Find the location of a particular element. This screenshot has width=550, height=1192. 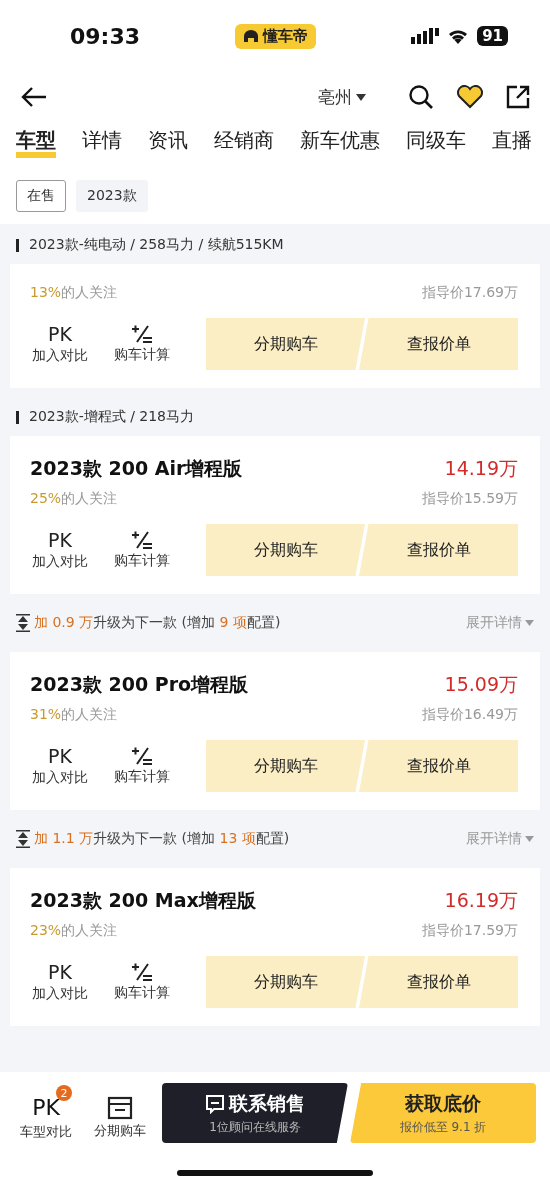

follow-share: 13%的人关注 is located at coordinates (74, 293).